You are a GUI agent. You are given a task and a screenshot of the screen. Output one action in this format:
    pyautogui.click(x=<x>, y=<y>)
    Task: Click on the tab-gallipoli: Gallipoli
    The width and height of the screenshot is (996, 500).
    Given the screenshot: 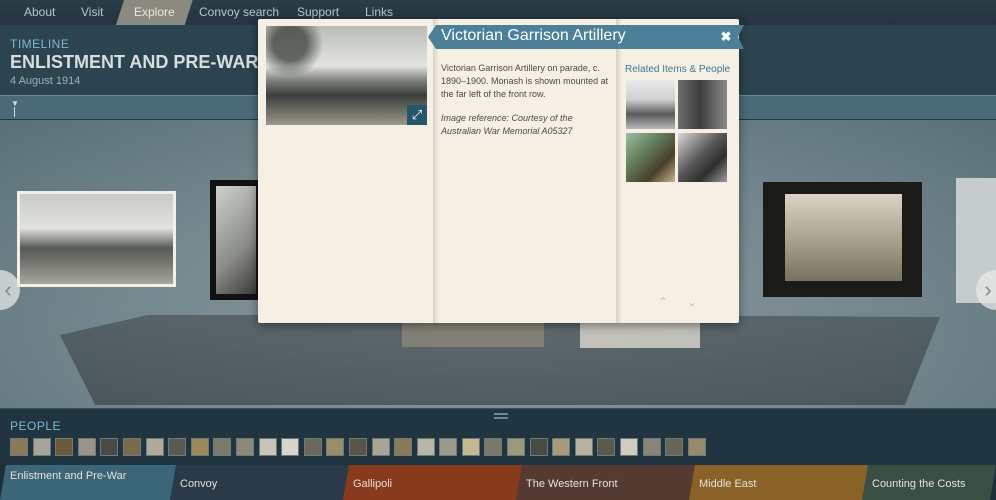 What is the action you would take?
    pyautogui.click(x=433, y=482)
    